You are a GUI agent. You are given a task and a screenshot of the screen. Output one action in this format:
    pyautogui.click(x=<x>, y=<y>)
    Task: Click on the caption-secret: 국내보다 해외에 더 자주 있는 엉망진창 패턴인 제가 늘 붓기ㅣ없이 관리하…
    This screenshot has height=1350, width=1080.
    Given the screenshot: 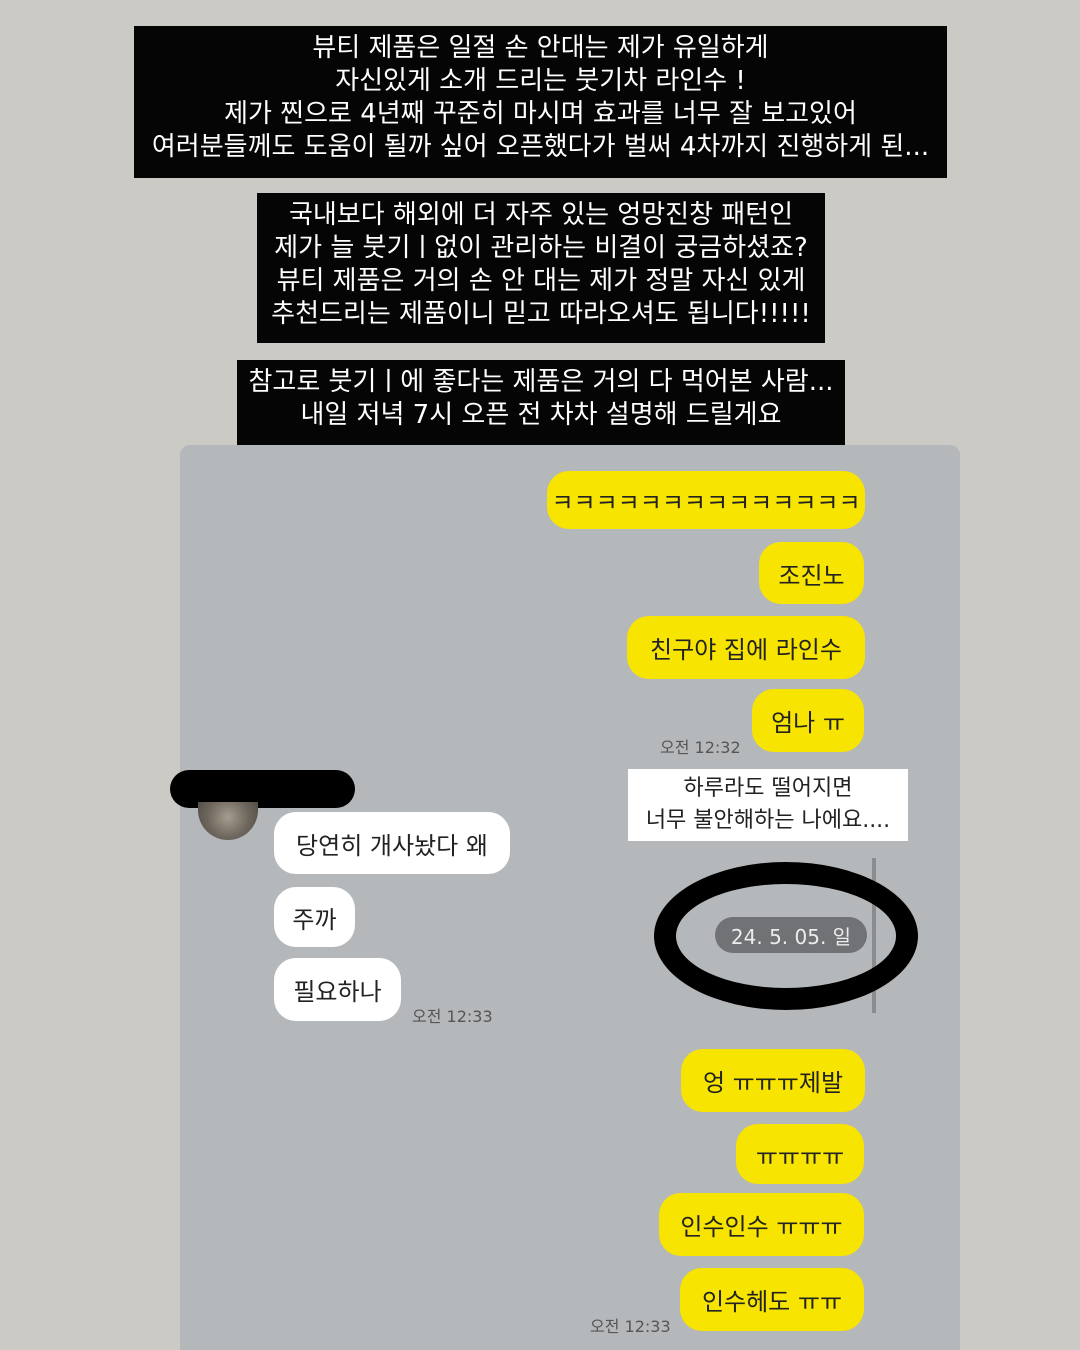 What is the action you would take?
    pyautogui.click(x=541, y=268)
    